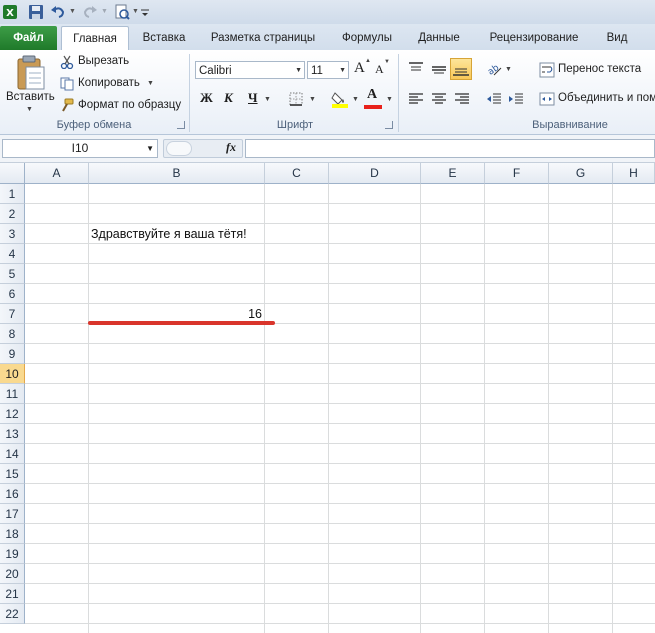 This screenshot has height=633, width=655. Describe the element at coordinates (367, 38) in the screenshot. I see `tab-formulas: Формулы` at that location.